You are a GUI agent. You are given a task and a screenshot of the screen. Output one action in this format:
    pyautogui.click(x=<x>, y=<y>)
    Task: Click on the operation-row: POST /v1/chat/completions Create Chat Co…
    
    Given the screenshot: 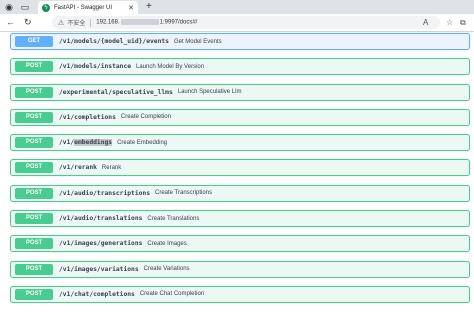 What is the action you would take?
    pyautogui.click(x=240, y=294)
    